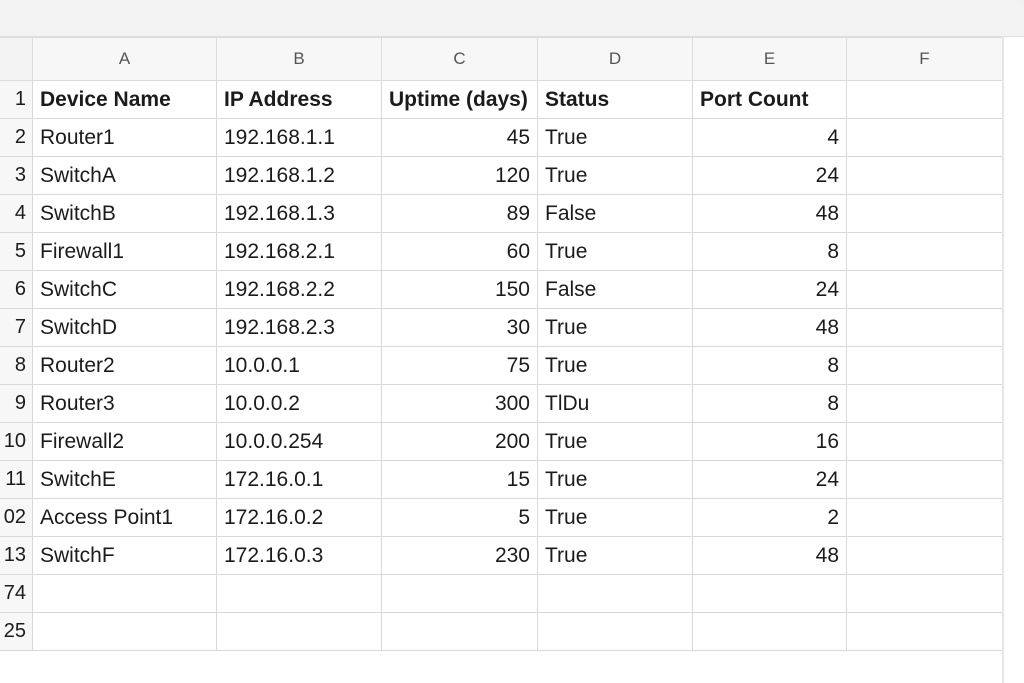  I want to click on cell-ip-address: 10.0.0.254, so click(299, 441).